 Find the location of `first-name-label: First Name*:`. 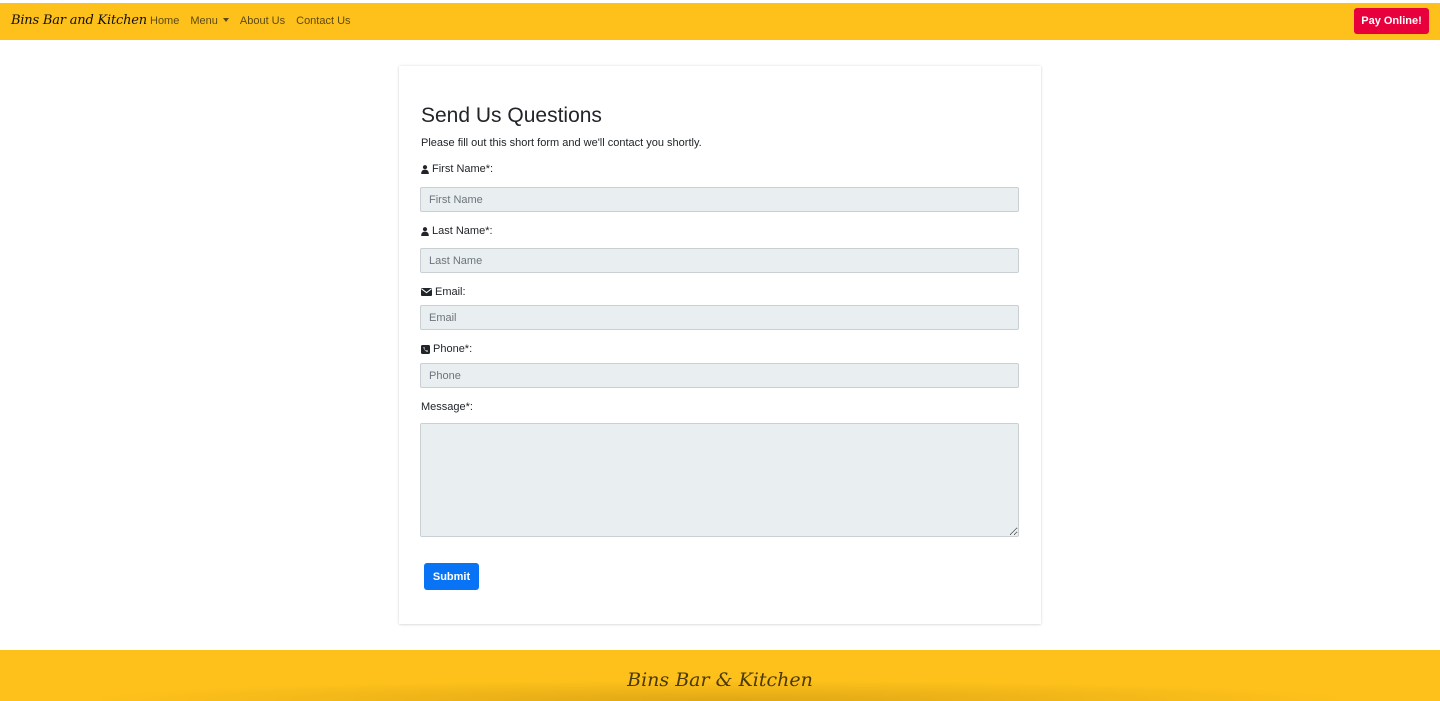

first-name-label: First Name*: is located at coordinates (457, 169).